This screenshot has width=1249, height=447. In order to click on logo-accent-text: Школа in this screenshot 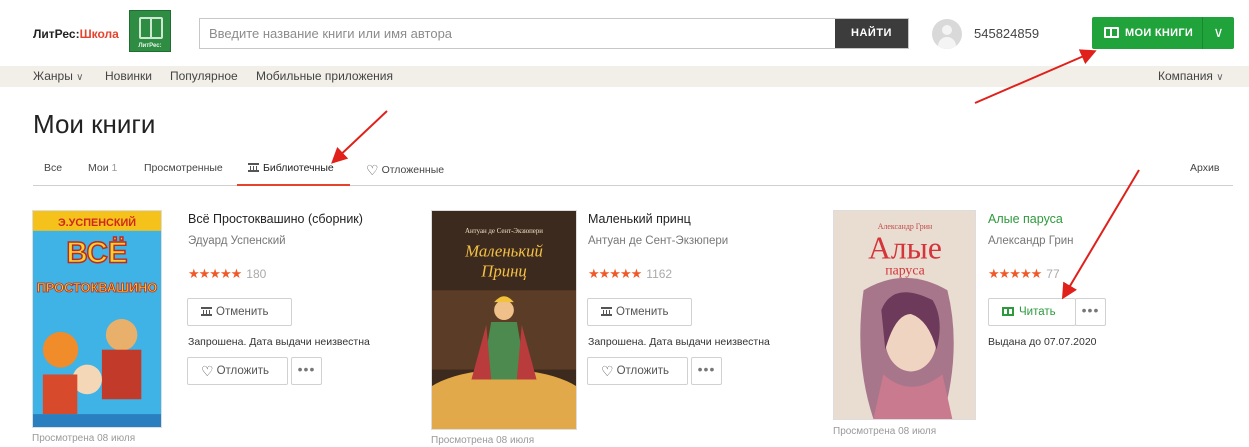, I will do `click(99, 34)`.